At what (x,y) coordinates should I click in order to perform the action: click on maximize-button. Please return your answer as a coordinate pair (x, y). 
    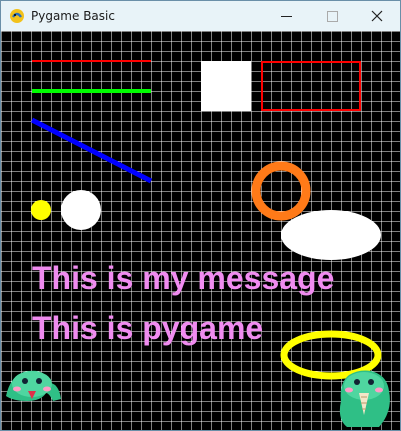
    Looking at the image, I should click on (332, 16).